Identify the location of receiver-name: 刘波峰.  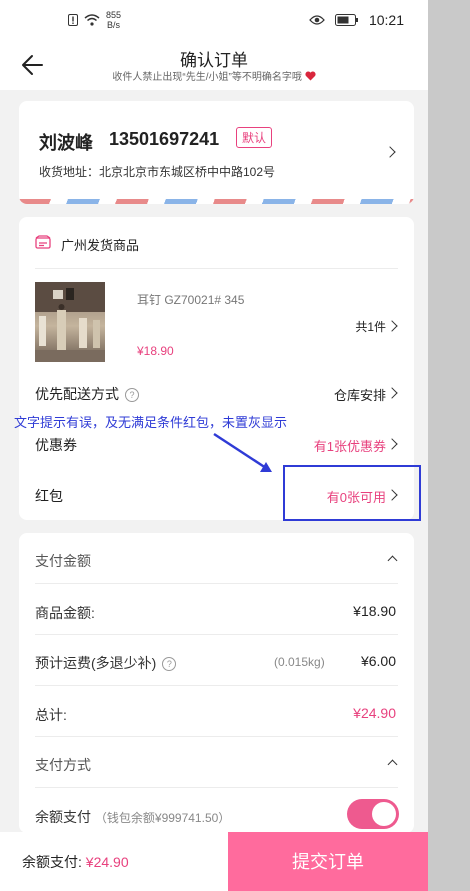
(66, 143).